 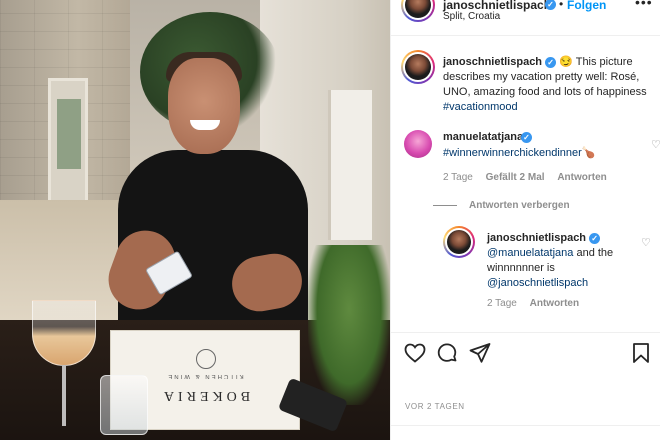 I want to click on commenter-avatar, so click(x=418, y=144).